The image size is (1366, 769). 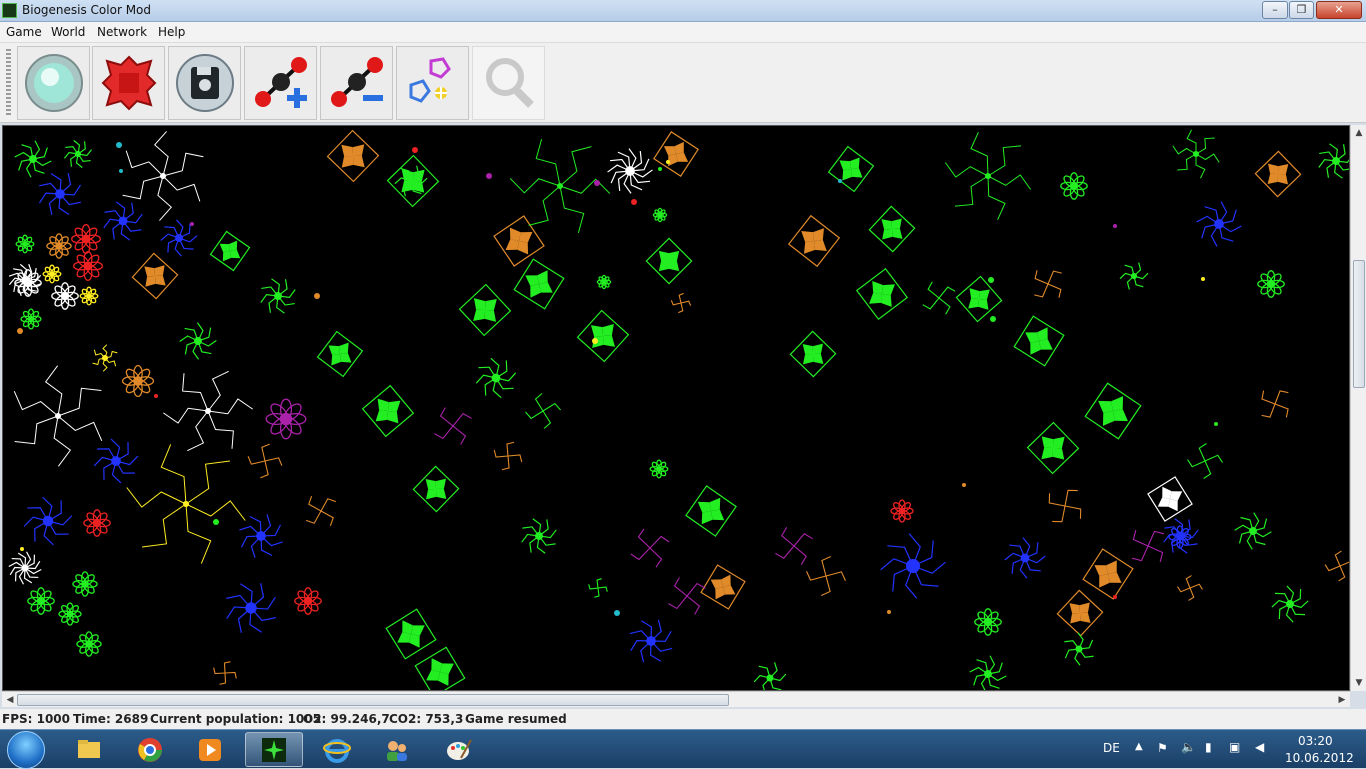 What do you see at coordinates (89, 749) in the screenshot?
I see `explorer-icon` at bounding box center [89, 749].